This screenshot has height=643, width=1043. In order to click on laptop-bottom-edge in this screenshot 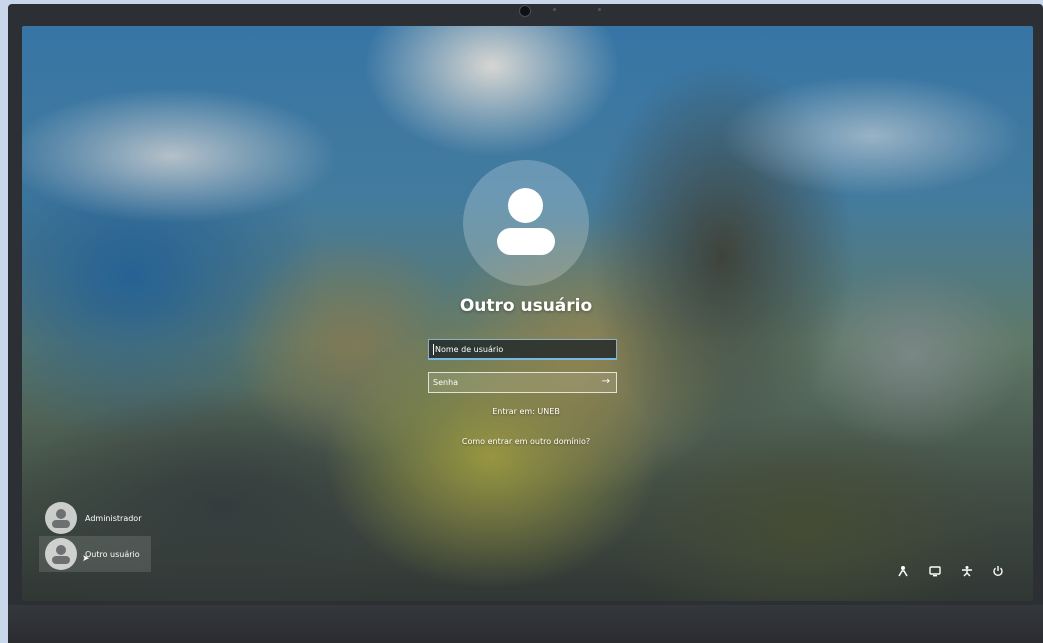, I will do `click(525, 624)`.